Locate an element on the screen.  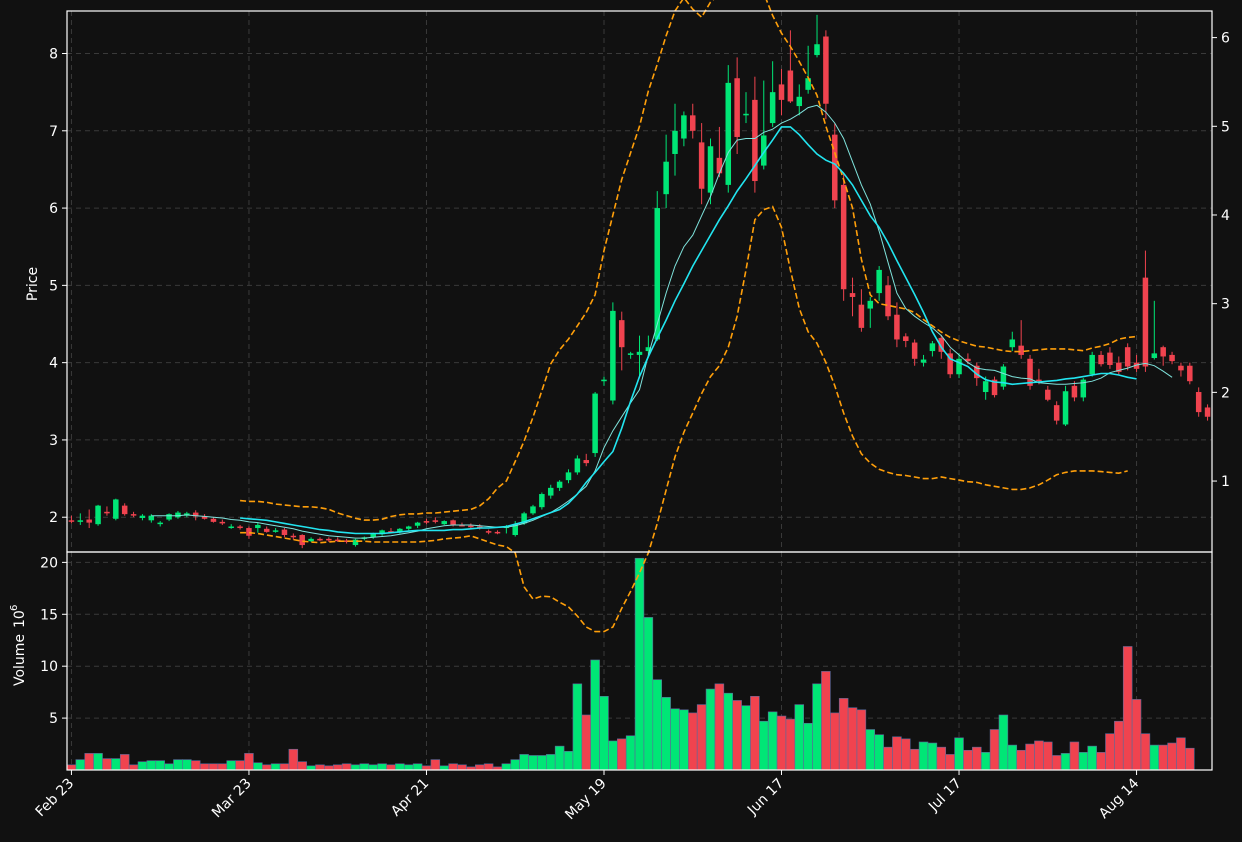
volume-tick-label: 15 is located at coordinates (49, 615).